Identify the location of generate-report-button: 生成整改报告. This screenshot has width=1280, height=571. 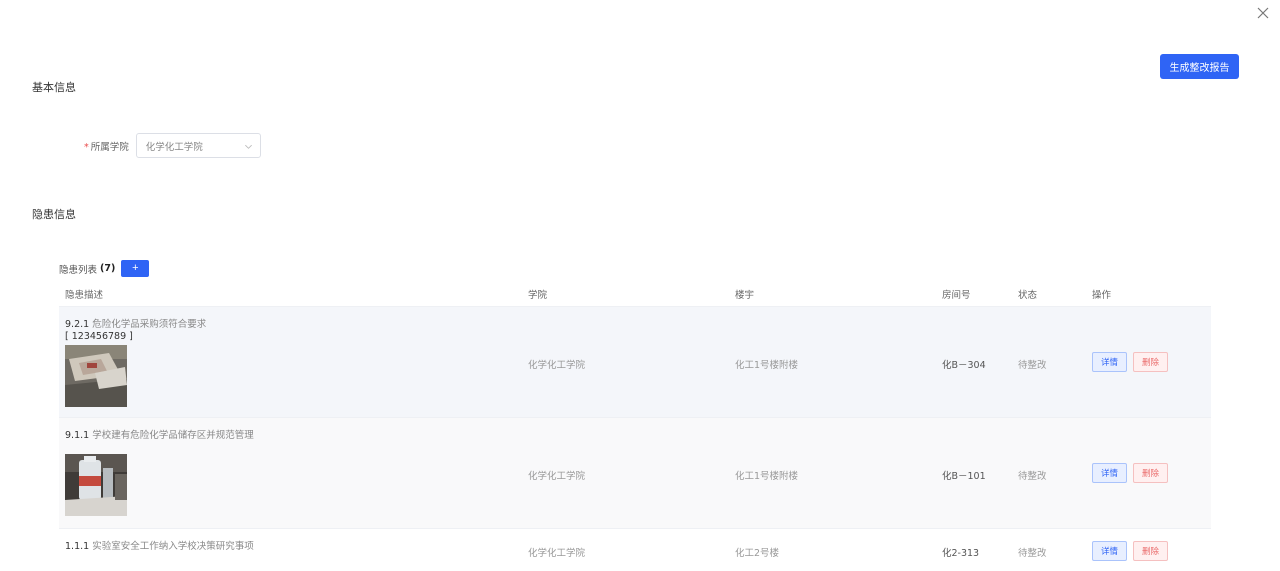
(1199, 66).